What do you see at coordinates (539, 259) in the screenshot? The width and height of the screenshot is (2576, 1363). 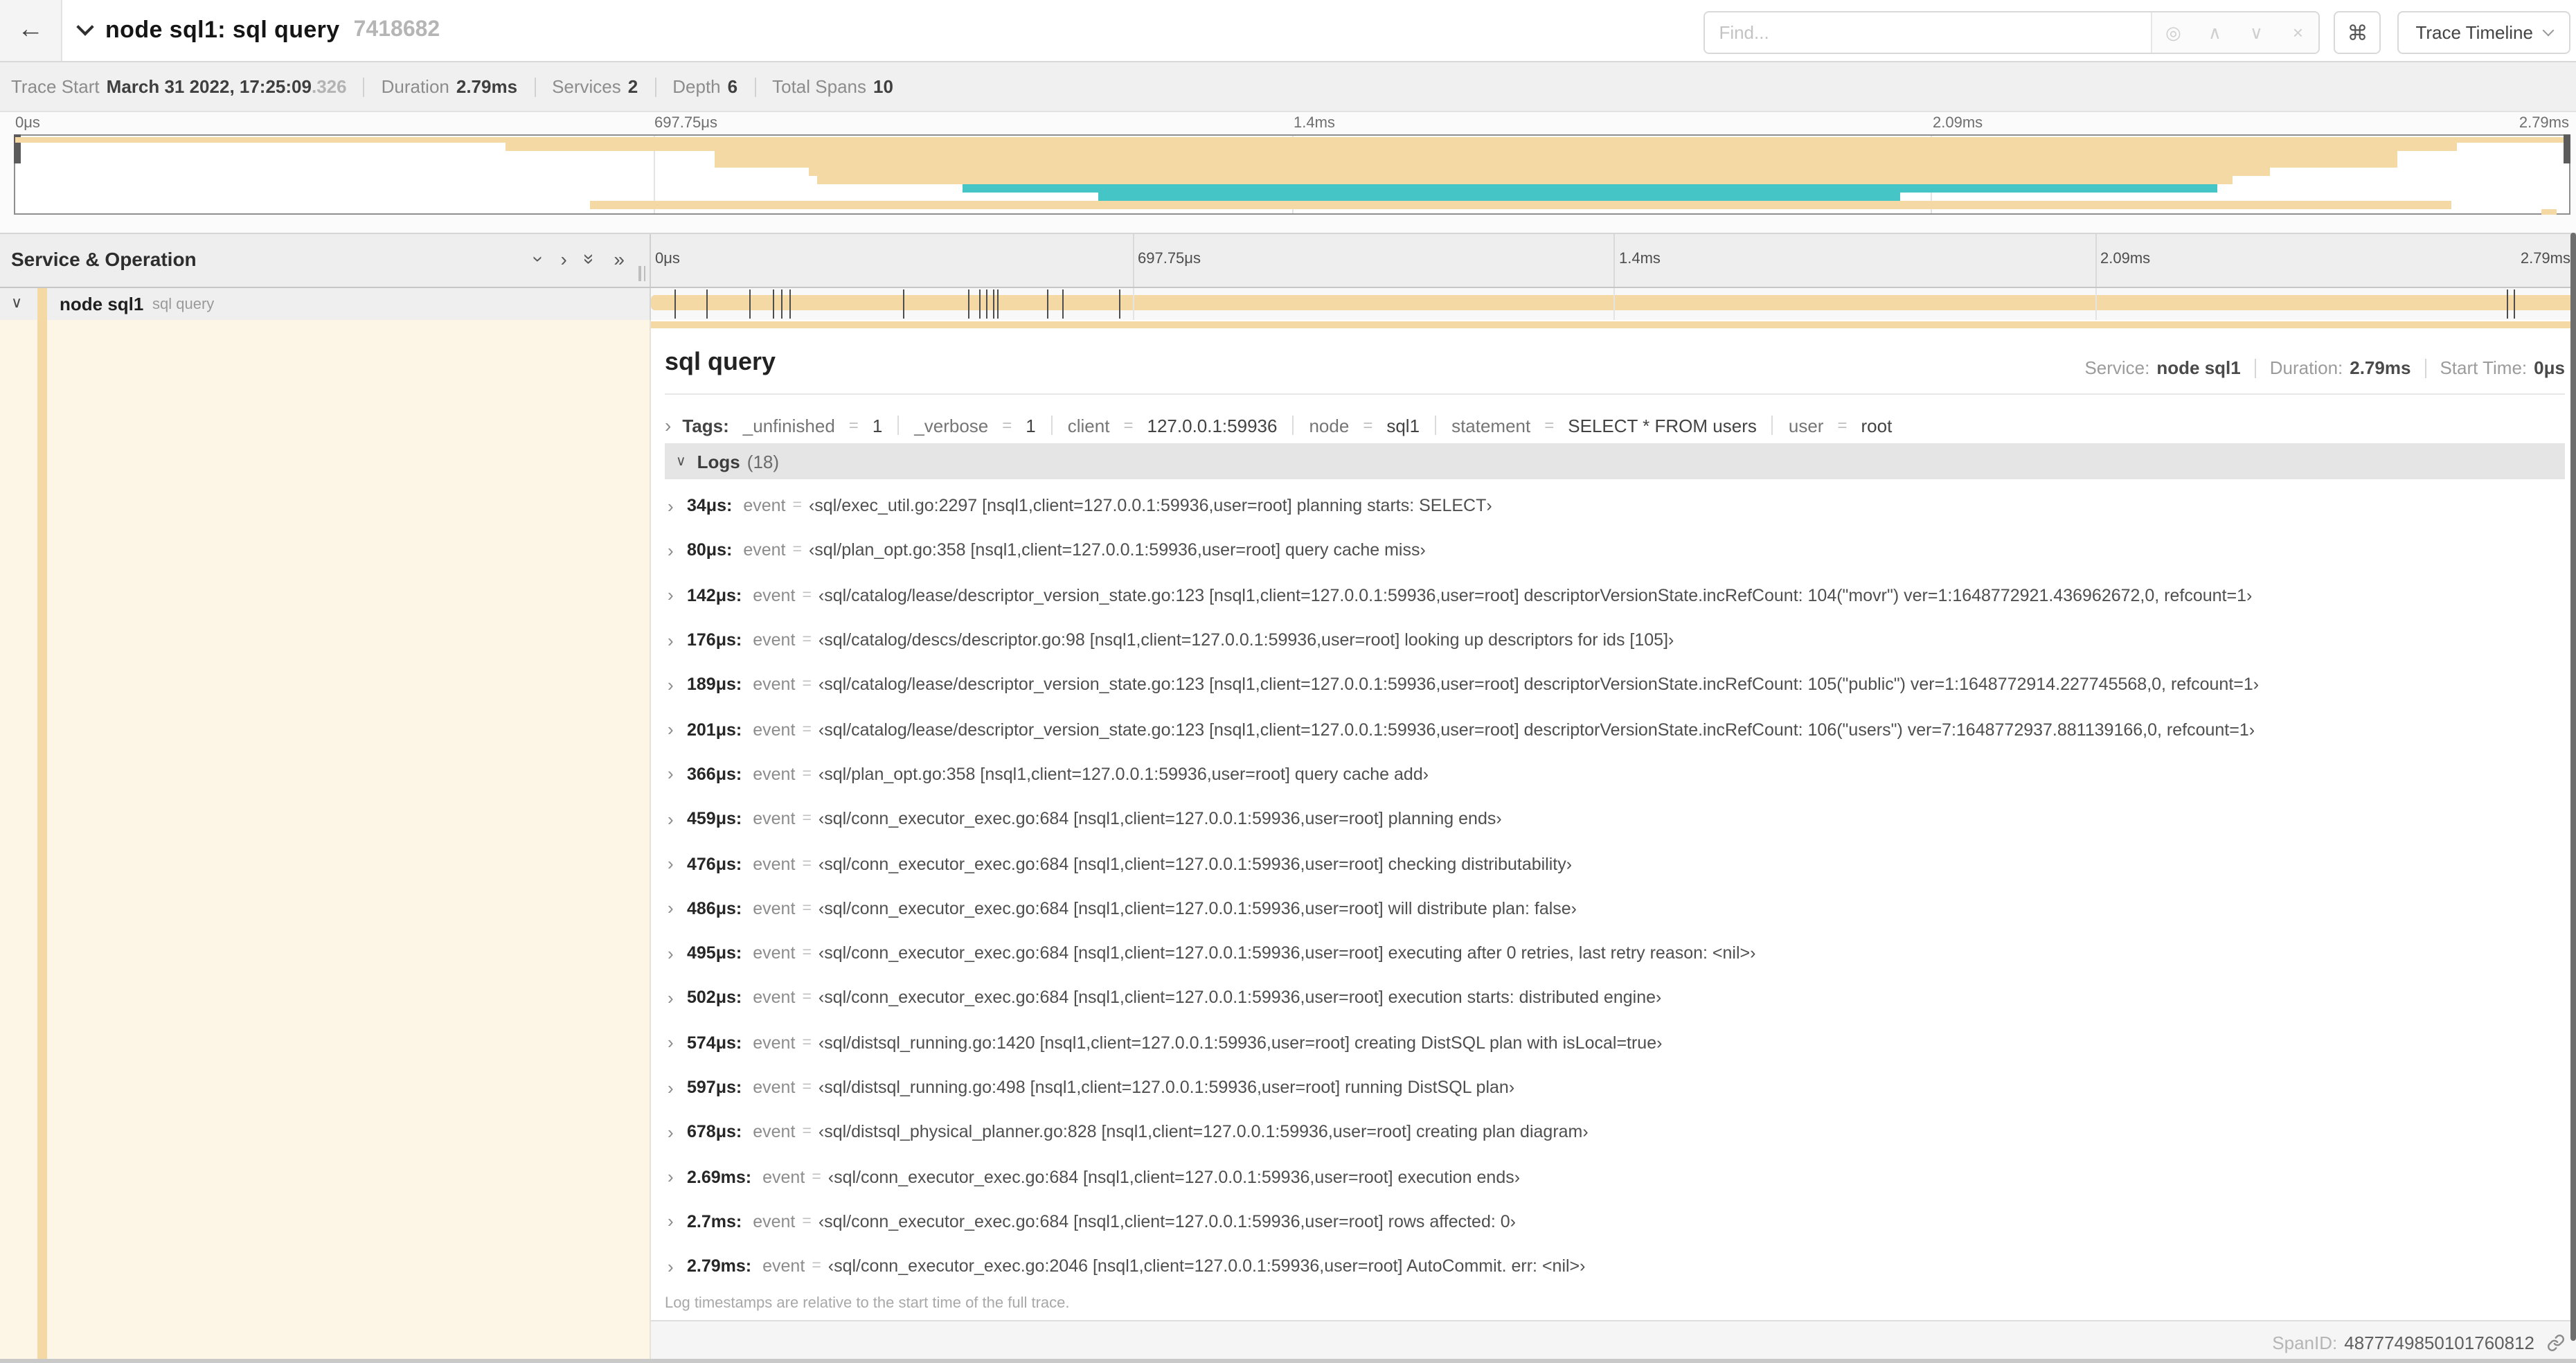 I see `collapse-one-icon: ›` at bounding box center [539, 259].